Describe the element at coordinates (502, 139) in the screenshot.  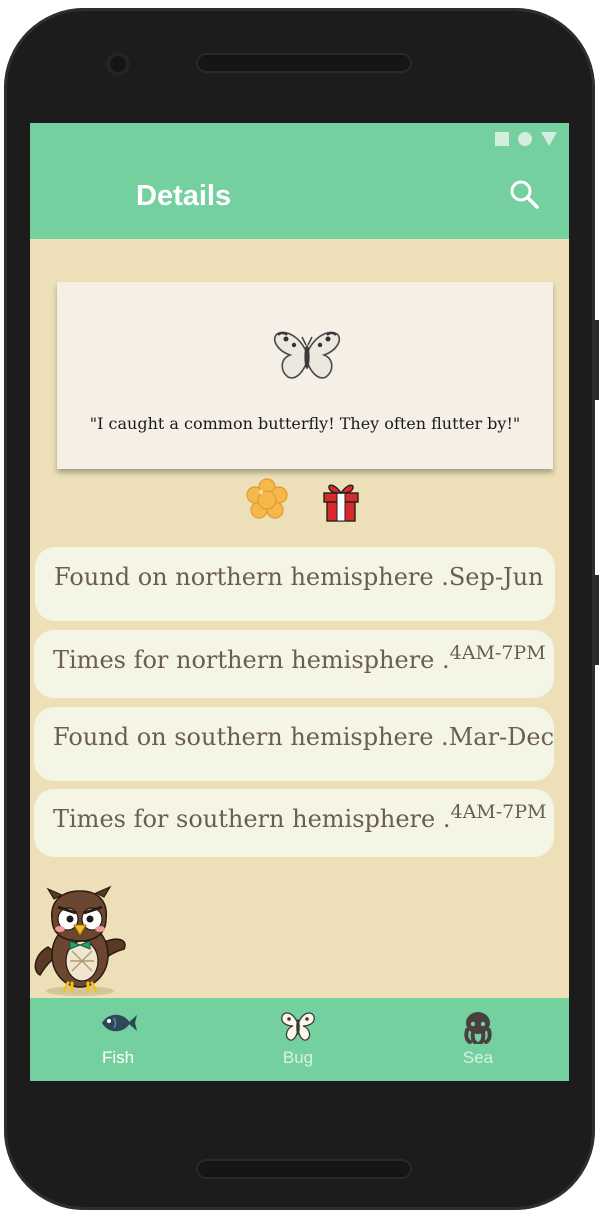
I see `square-icon` at that location.